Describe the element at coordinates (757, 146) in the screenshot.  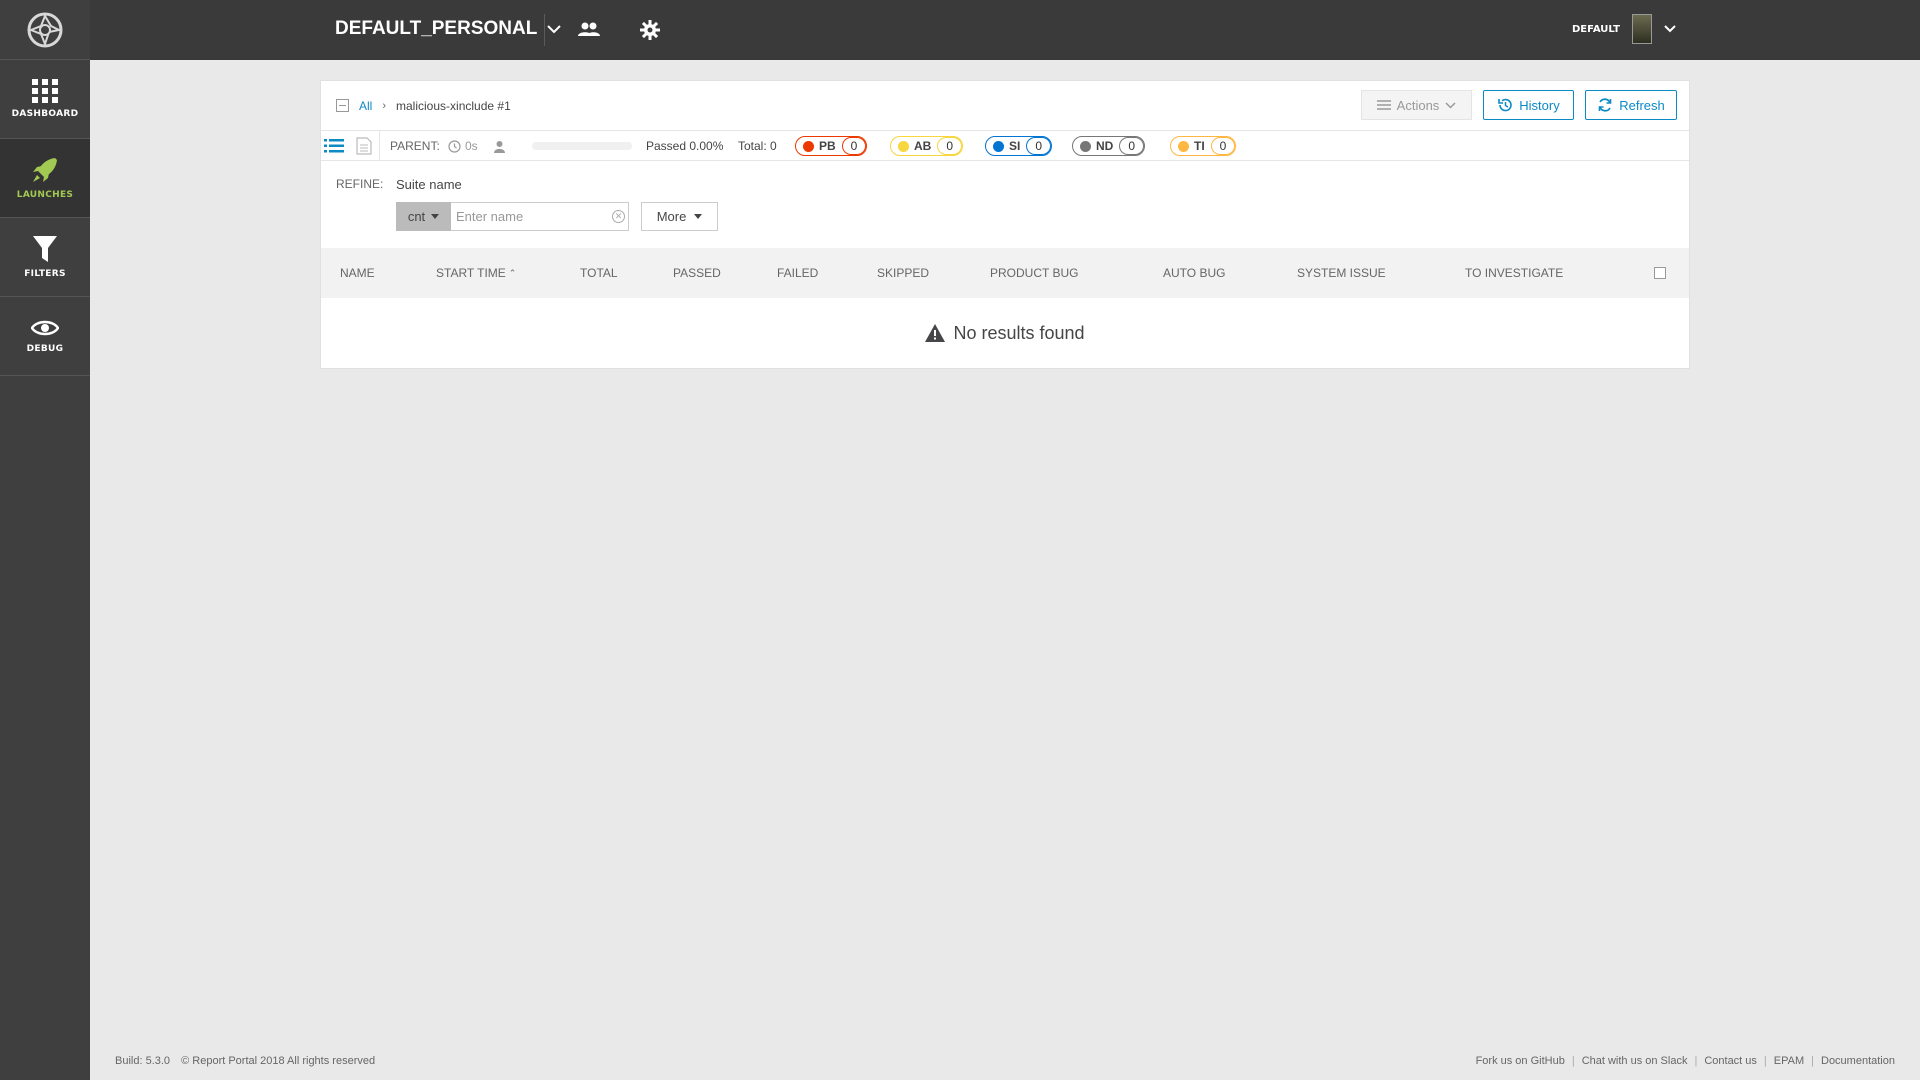
I see `total-count: Total: 0` at that location.